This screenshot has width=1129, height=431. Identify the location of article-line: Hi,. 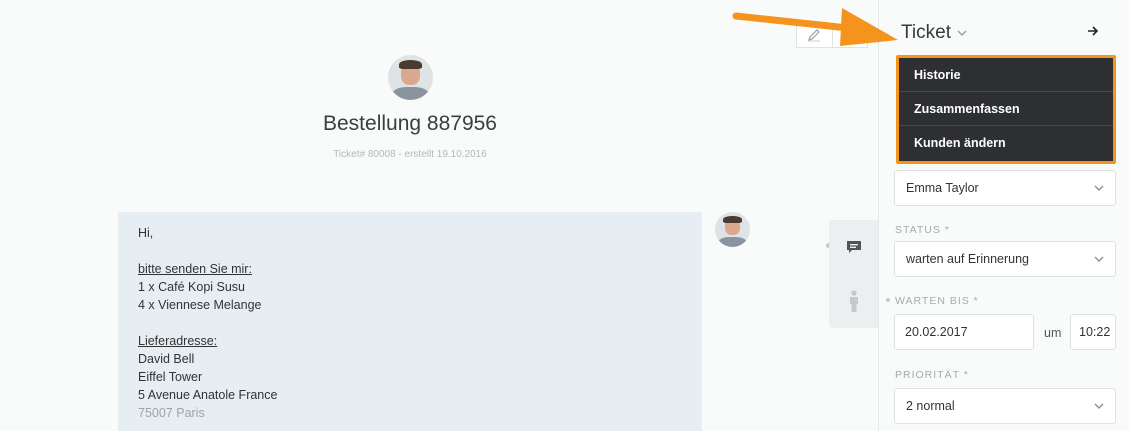
(146, 233).